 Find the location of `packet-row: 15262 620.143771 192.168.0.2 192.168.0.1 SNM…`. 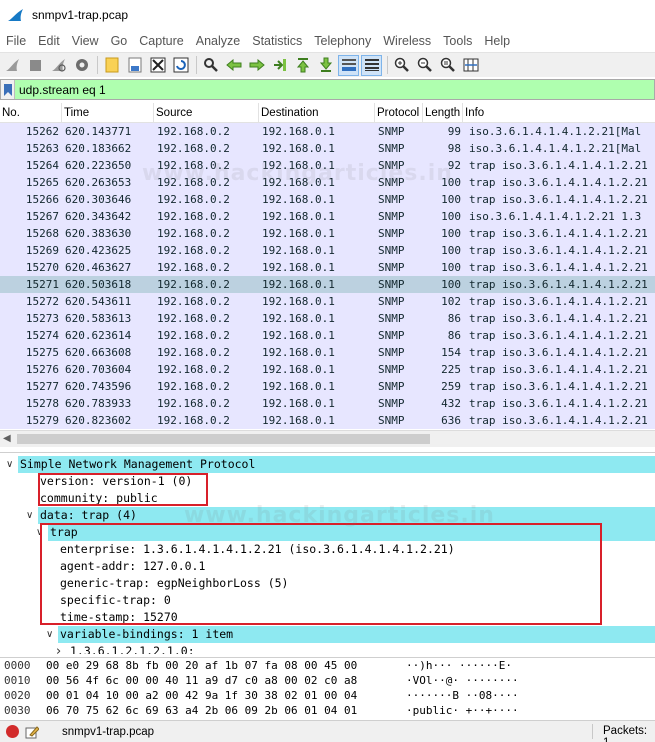

packet-row: 15262 620.143771 192.168.0.2 192.168.0.1 SNM… is located at coordinates (327, 131).